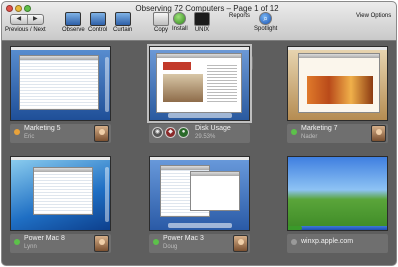  I want to click on unix-button: UNIX, so click(202, 22).